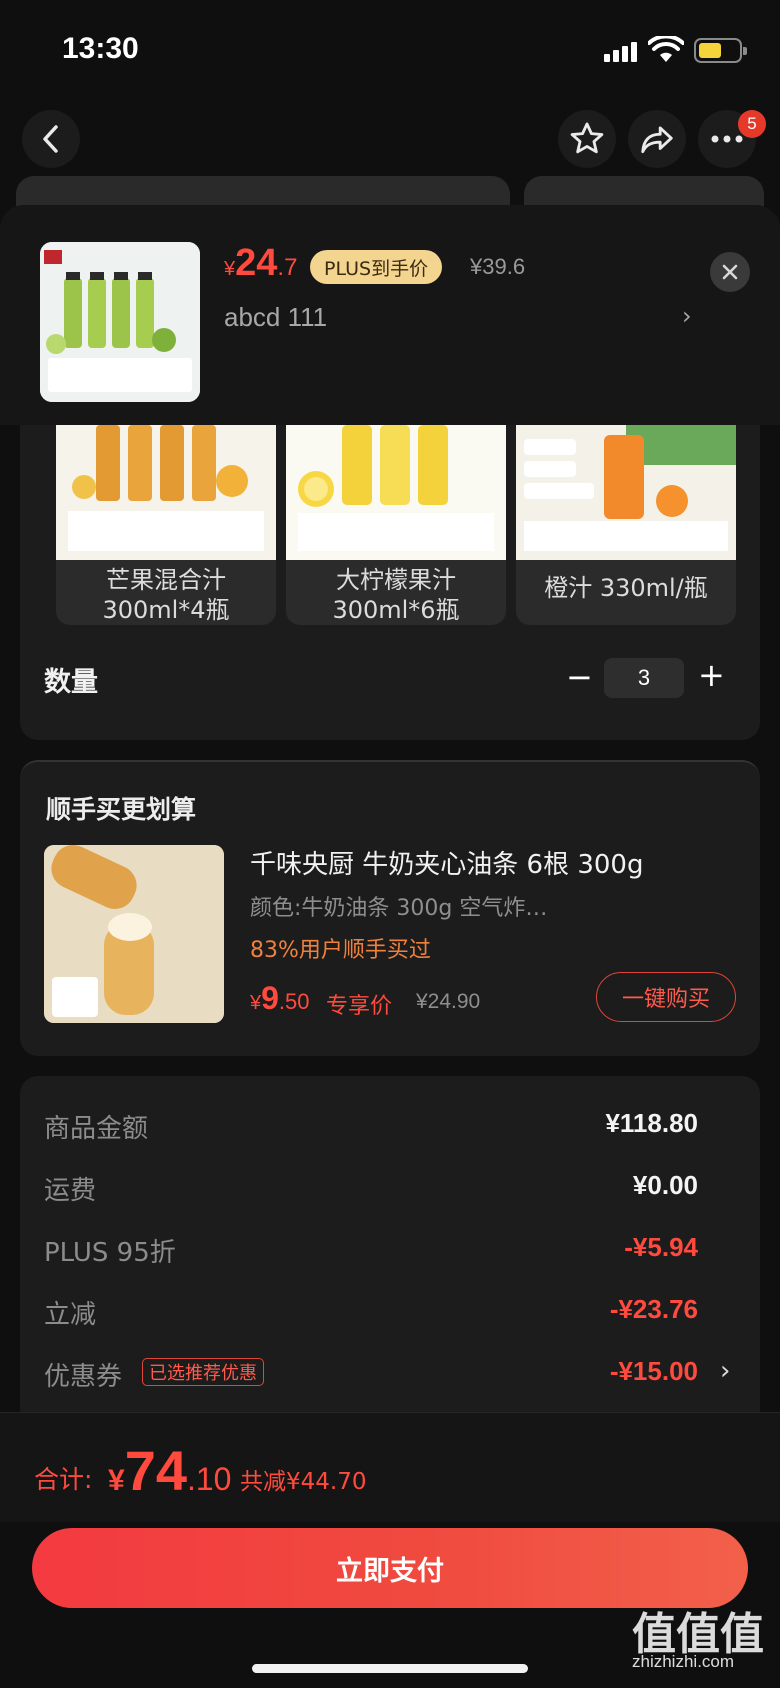  I want to click on upsell-product-name: 千味央厨 牛奶夹心油条 6根 300g, so click(446, 862).